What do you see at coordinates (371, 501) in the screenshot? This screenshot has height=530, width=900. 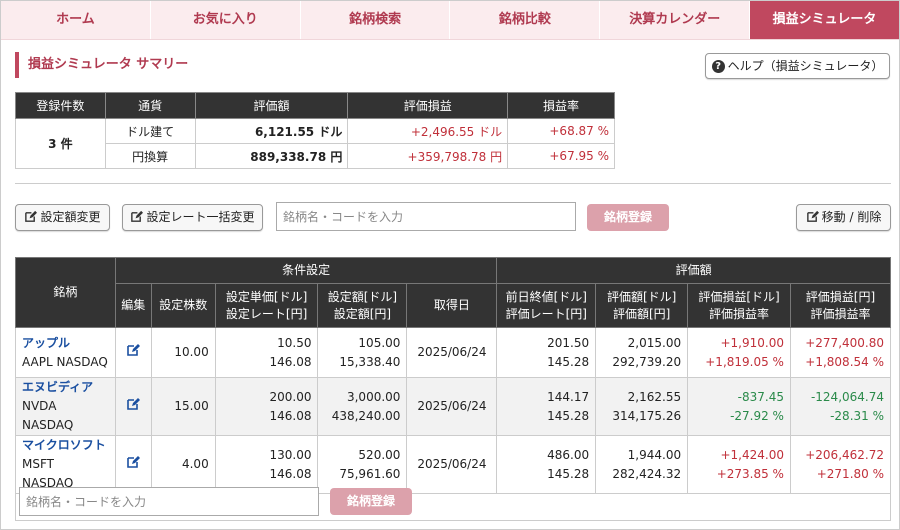 I see `bottom-register-button: 銘柄登録` at bounding box center [371, 501].